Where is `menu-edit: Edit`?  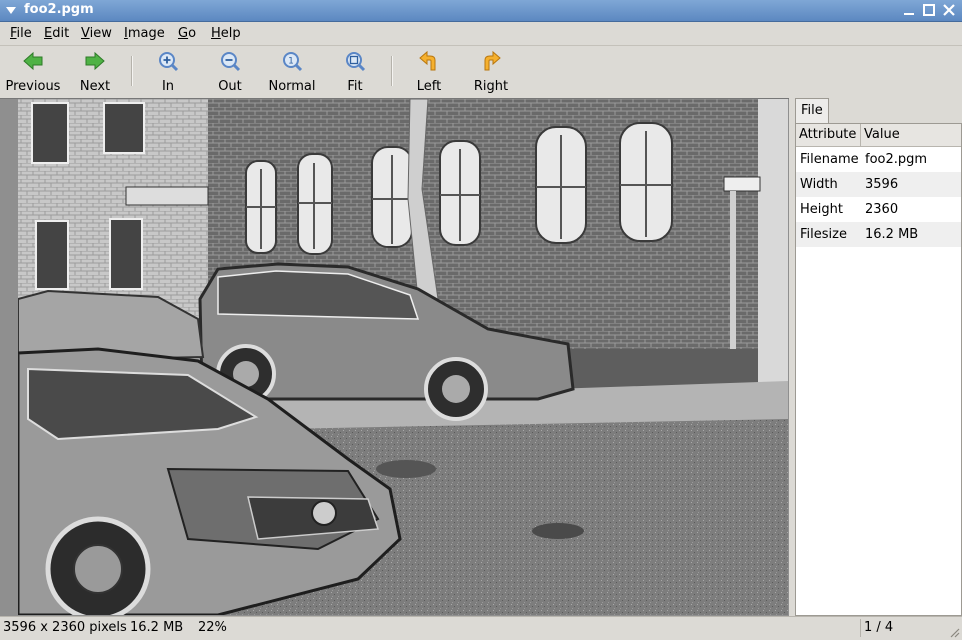 menu-edit: Edit is located at coordinates (56, 33).